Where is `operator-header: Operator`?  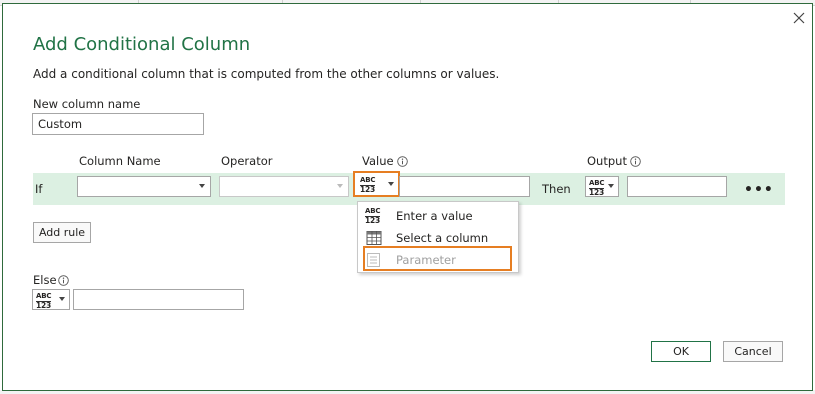 operator-header: Operator is located at coordinates (247, 161).